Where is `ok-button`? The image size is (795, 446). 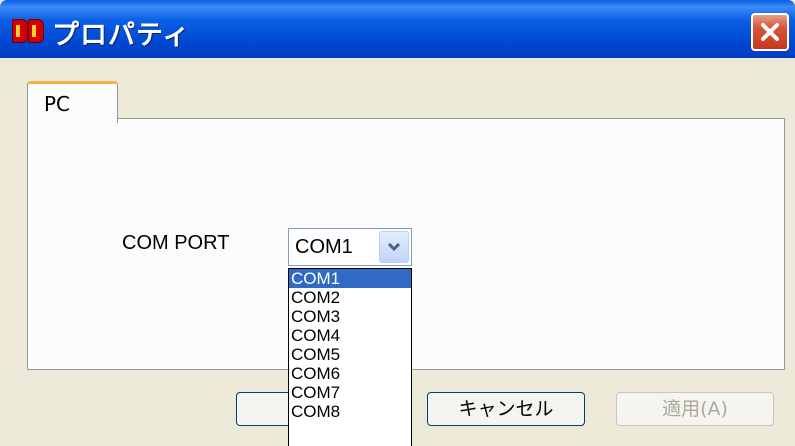 ok-button is located at coordinates (266, 409).